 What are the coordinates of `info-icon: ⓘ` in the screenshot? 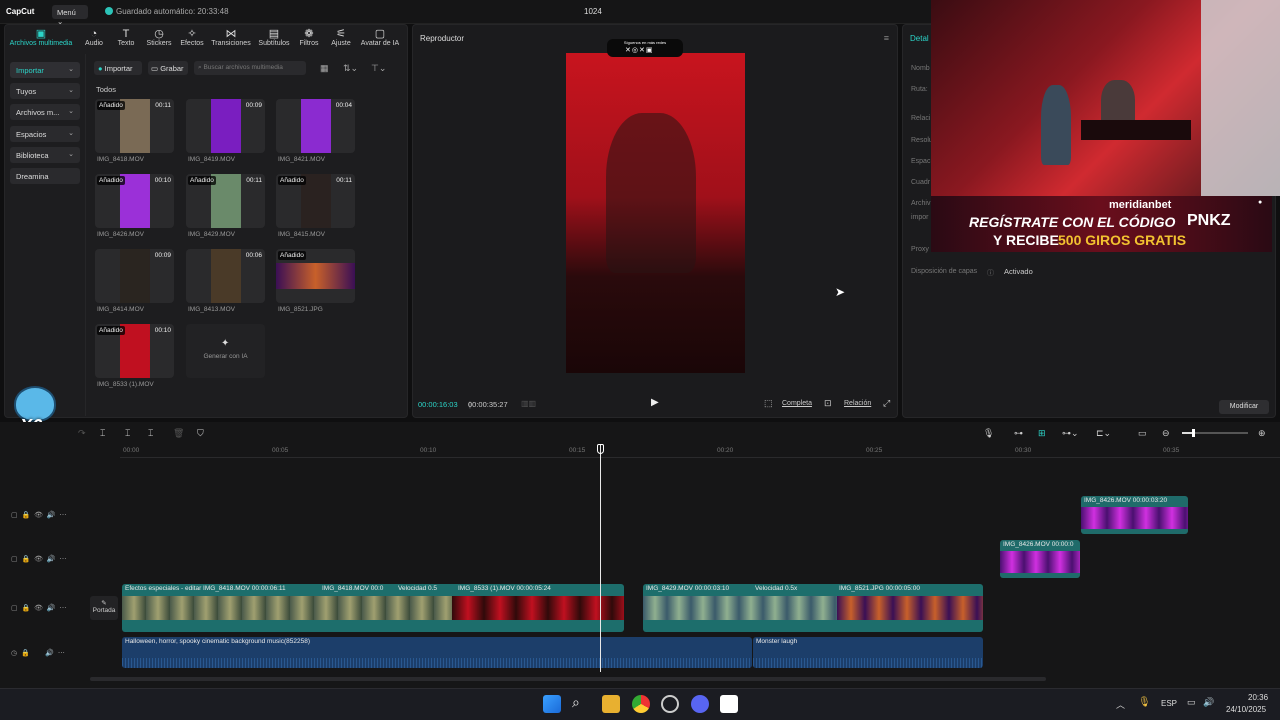 It's located at (990, 273).